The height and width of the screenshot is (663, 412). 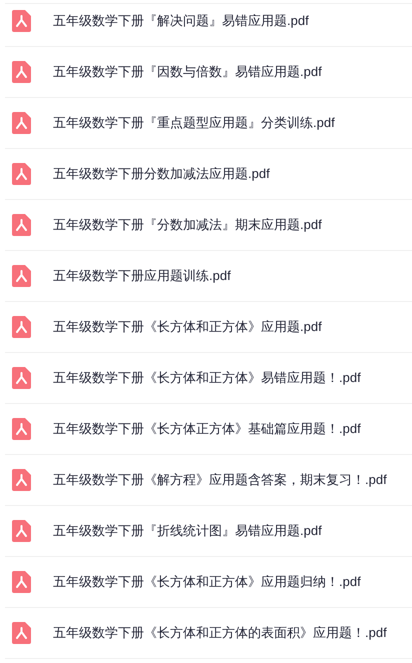 What do you see at coordinates (187, 531) in the screenshot?
I see `file-name: 五年级数学下册『折线统计图』易错应用题.pdf` at bounding box center [187, 531].